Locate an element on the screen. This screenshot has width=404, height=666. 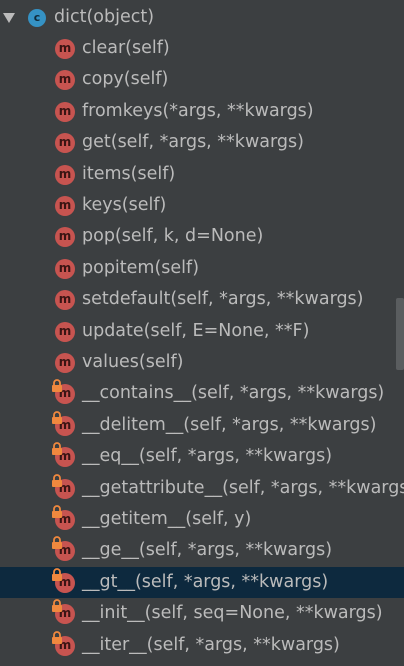
tree-item-label: __gt__(self, *args, **kwargs) is located at coordinates (205, 581).